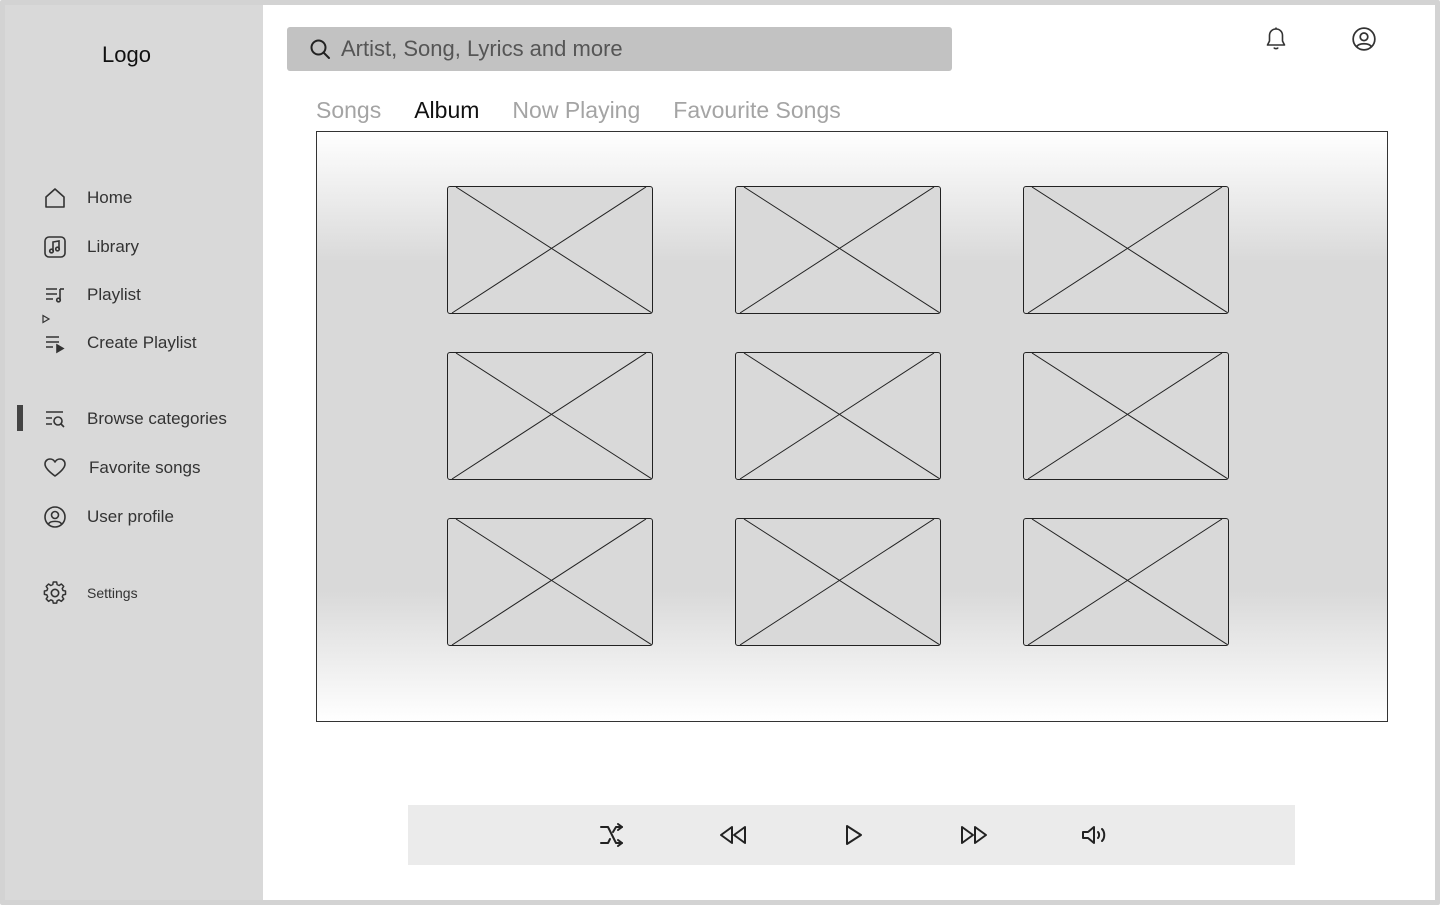  I want to click on browse-search-icon, so click(55, 419).